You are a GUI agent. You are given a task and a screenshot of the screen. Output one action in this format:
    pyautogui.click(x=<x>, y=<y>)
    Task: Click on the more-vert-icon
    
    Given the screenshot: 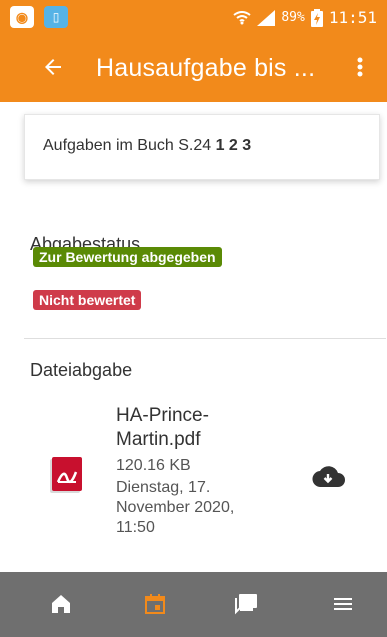 What is the action you would take?
    pyautogui.click(x=360, y=67)
    